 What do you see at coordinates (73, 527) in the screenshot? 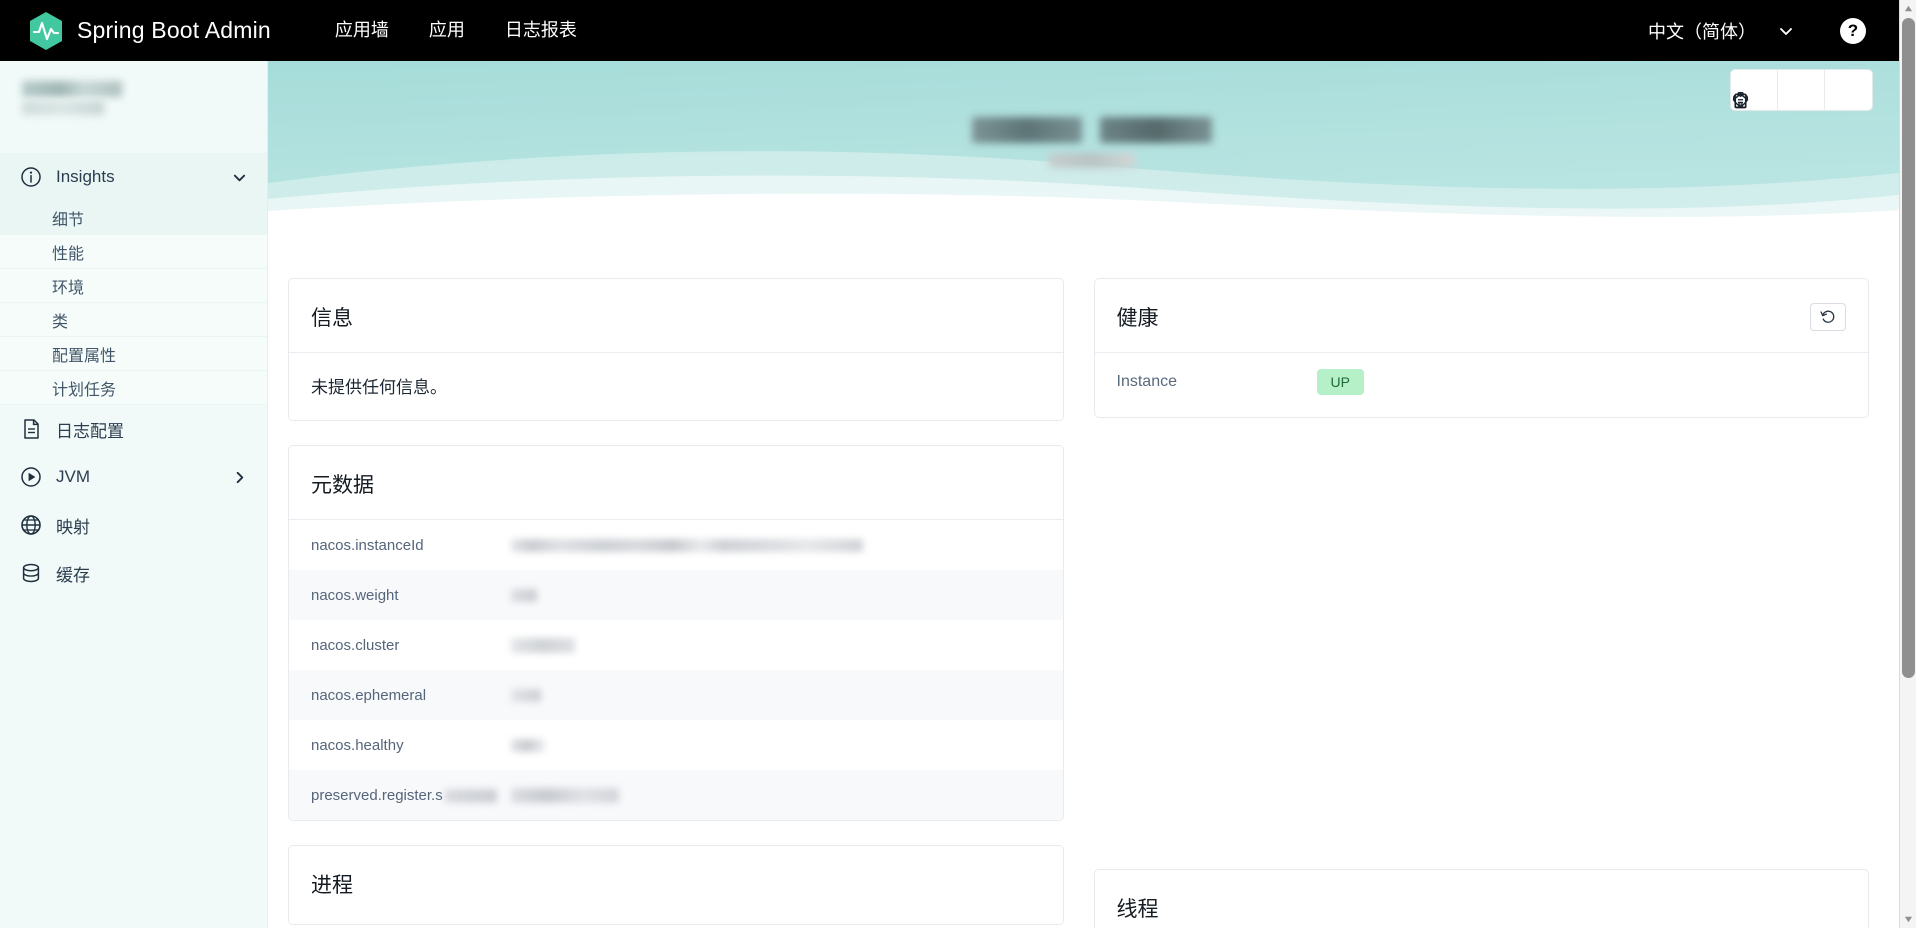
I see `sidebar-item-label: 映射` at bounding box center [73, 527].